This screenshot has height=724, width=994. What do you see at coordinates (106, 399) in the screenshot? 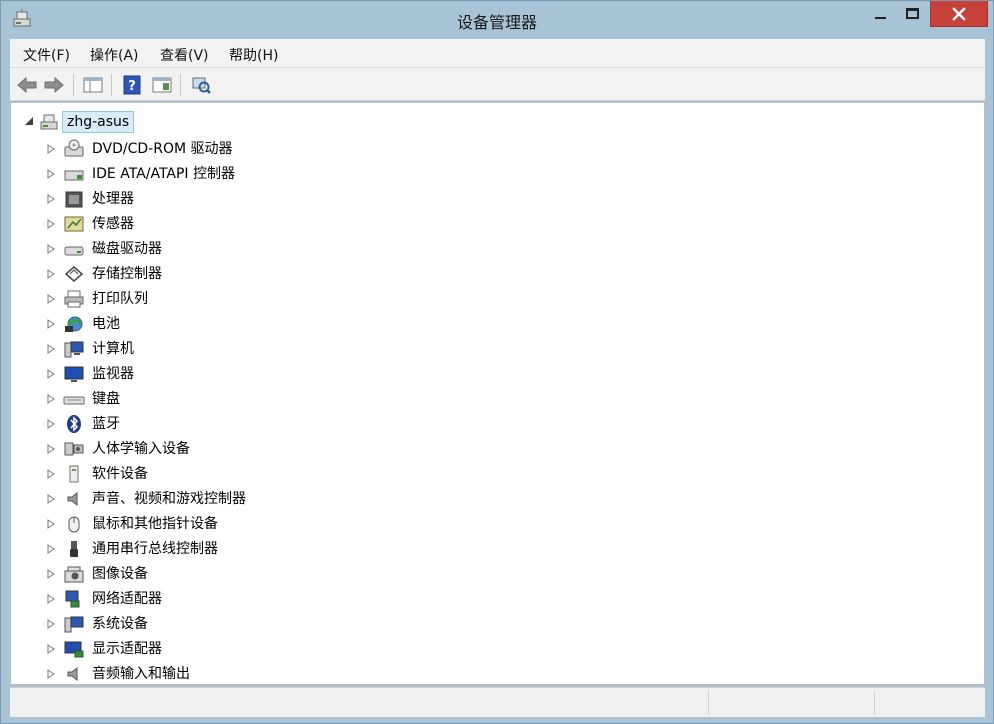
I see `tree-node-label: 键盘` at bounding box center [106, 399].